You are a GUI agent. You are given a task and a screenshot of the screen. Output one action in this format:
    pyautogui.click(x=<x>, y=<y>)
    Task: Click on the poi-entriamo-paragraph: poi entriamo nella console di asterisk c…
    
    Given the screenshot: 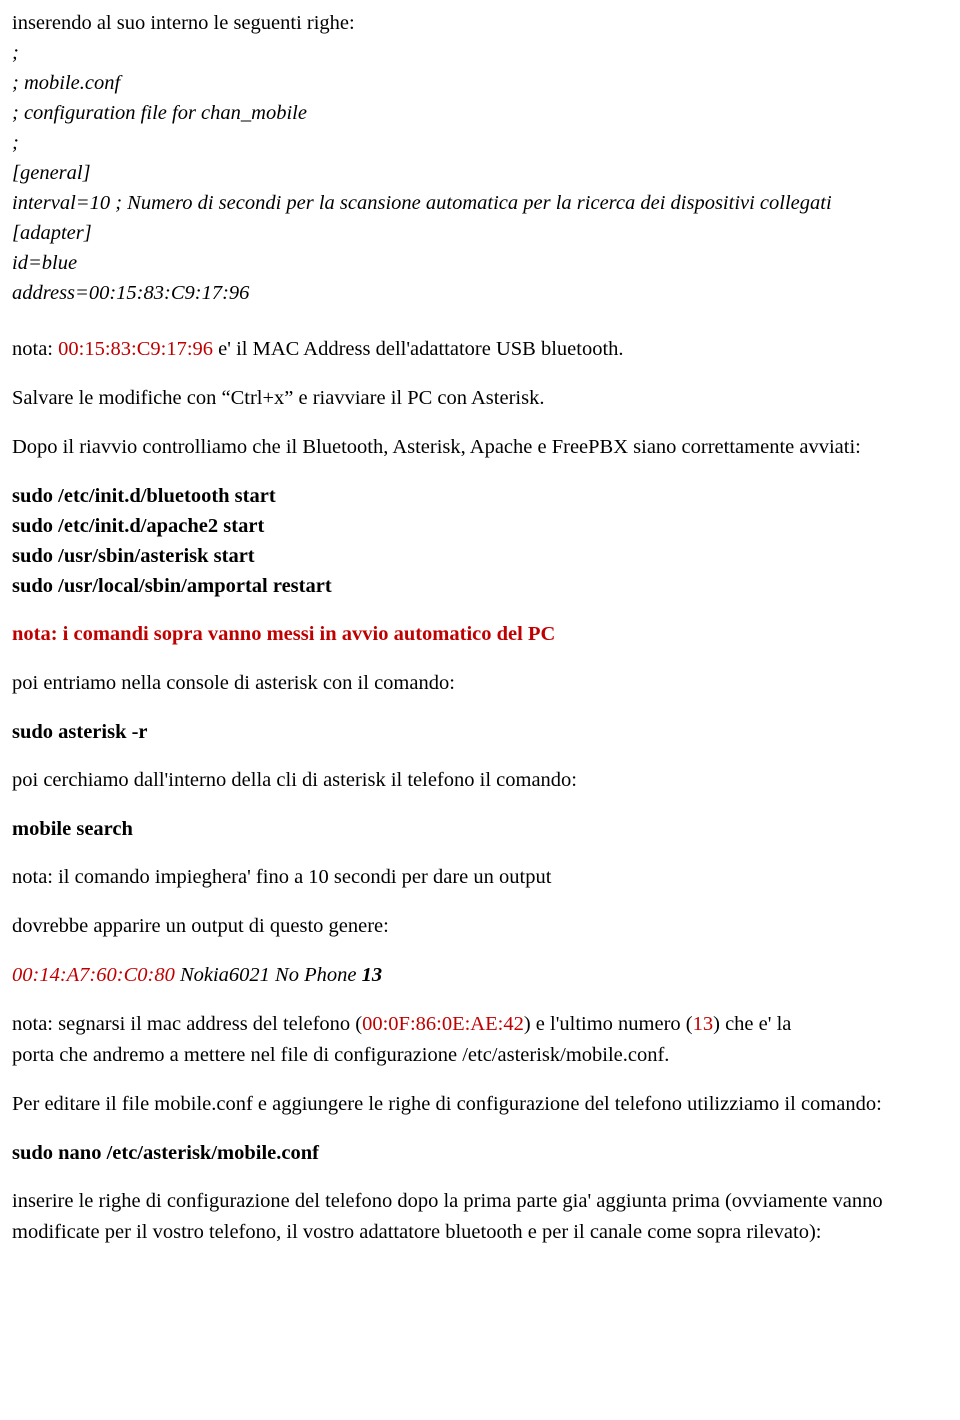 What is the action you would take?
    pyautogui.click(x=233, y=683)
    